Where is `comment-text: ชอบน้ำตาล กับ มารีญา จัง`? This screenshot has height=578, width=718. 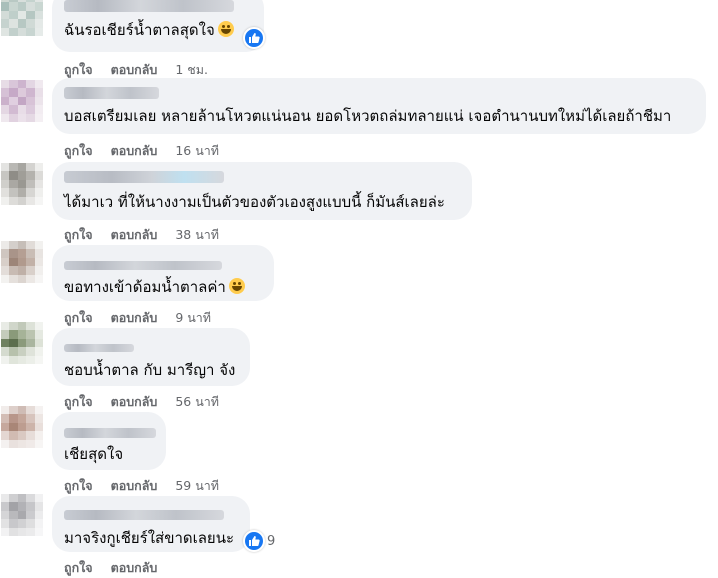
comment-text: ชอบน้ำตาล กับ มารีญา จัง is located at coordinates (150, 370).